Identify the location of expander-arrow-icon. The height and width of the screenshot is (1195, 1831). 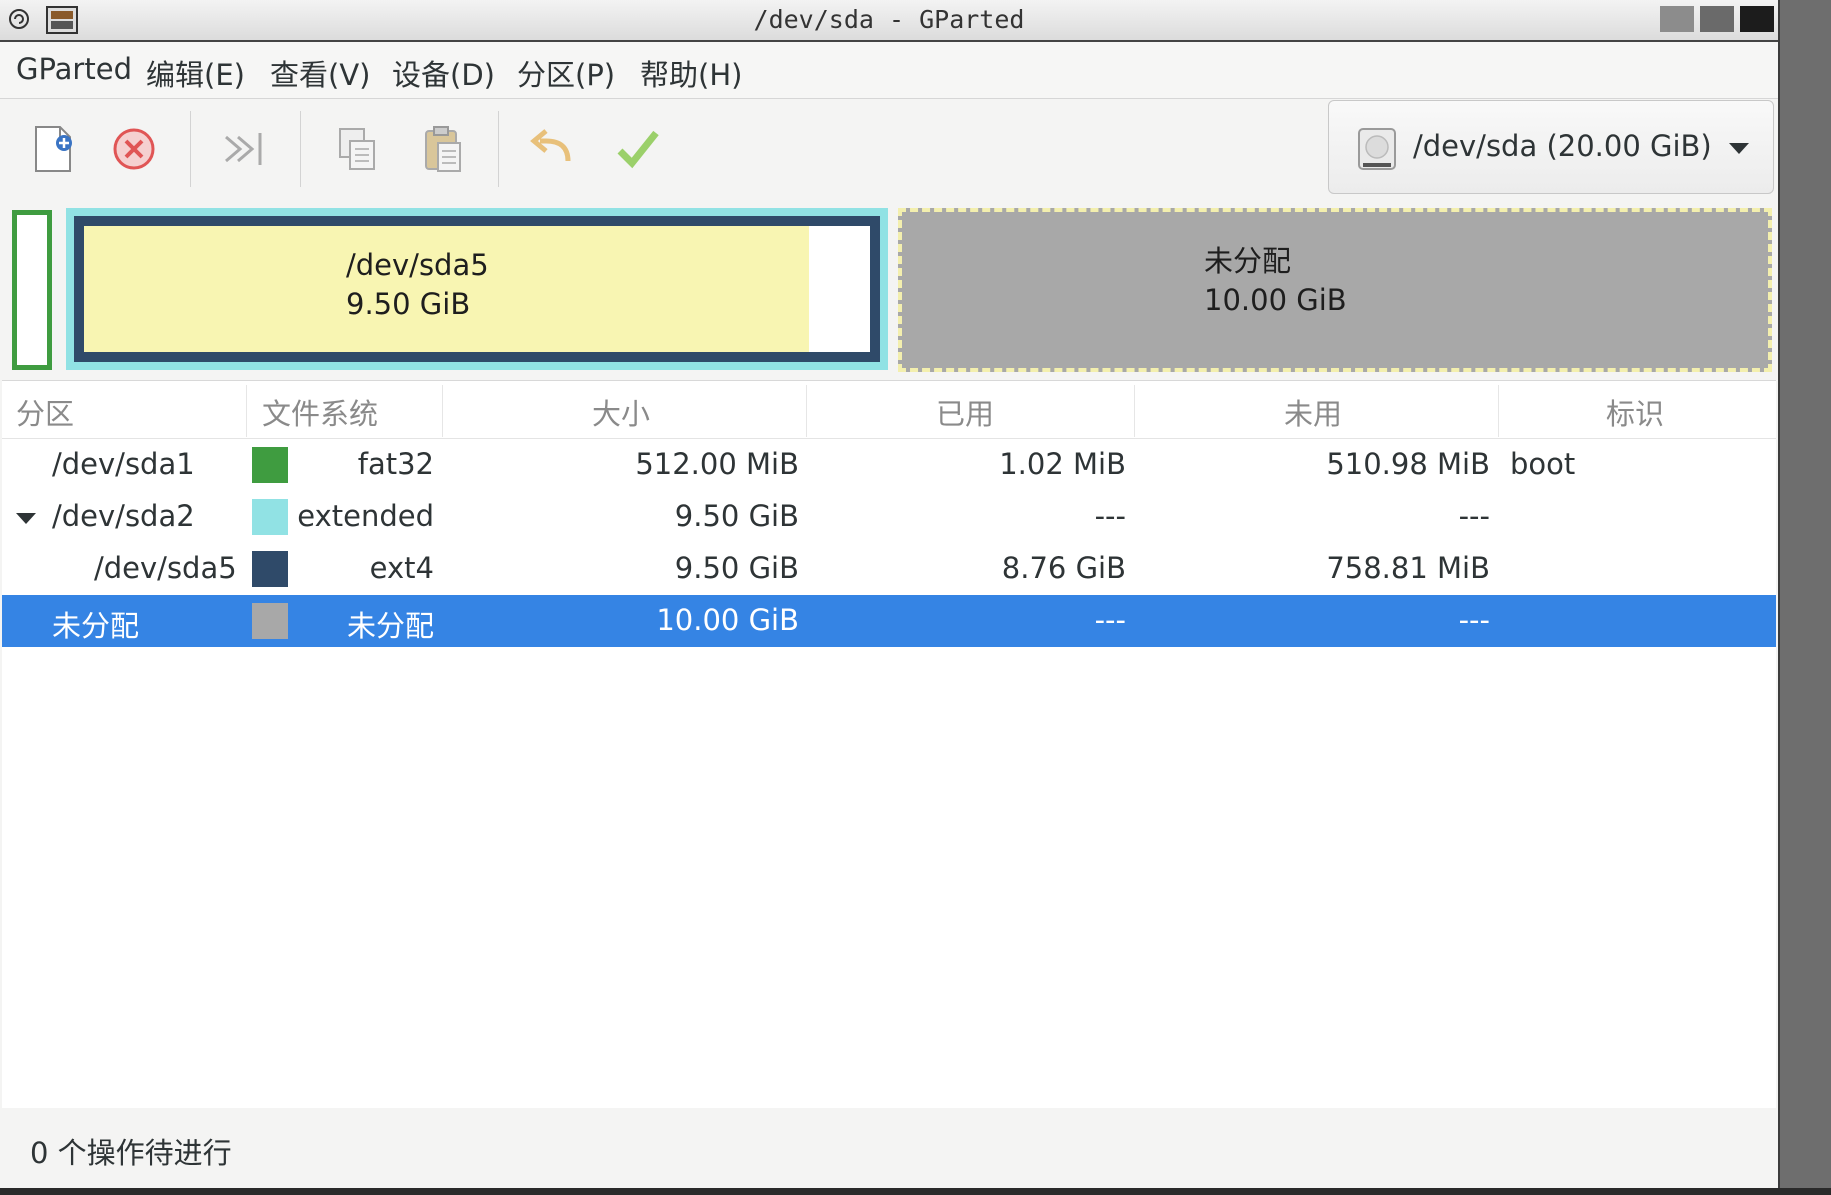
(26, 518).